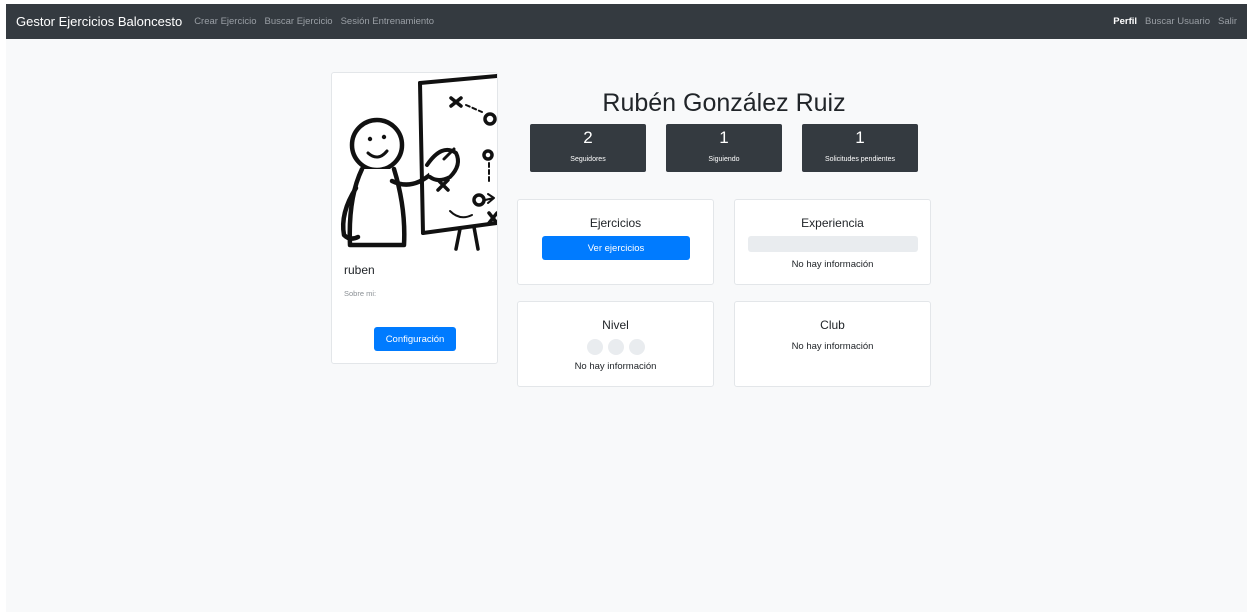 This screenshot has height=613, width=1253. I want to click on card-experiencia: Experiencia No hay información, so click(832, 242).